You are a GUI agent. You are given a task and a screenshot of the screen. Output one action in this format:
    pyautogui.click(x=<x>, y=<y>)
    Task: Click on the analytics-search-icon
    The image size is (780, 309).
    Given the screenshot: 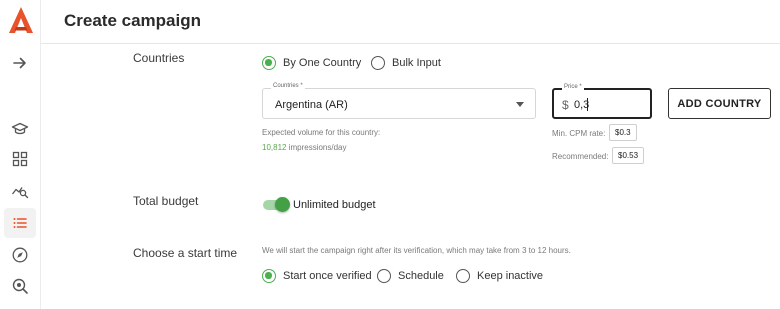 What is the action you would take?
    pyautogui.click(x=20, y=193)
    